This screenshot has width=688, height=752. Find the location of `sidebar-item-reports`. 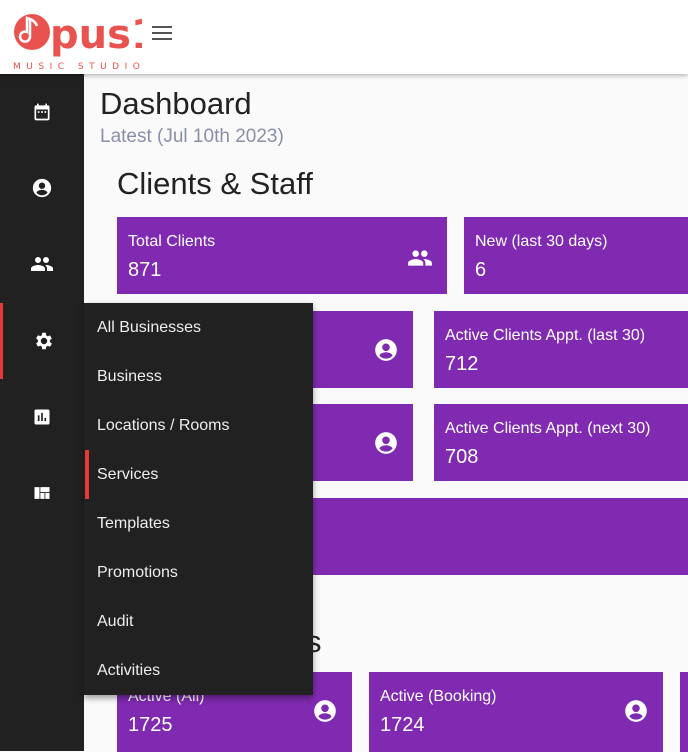

sidebar-item-reports is located at coordinates (42, 417).